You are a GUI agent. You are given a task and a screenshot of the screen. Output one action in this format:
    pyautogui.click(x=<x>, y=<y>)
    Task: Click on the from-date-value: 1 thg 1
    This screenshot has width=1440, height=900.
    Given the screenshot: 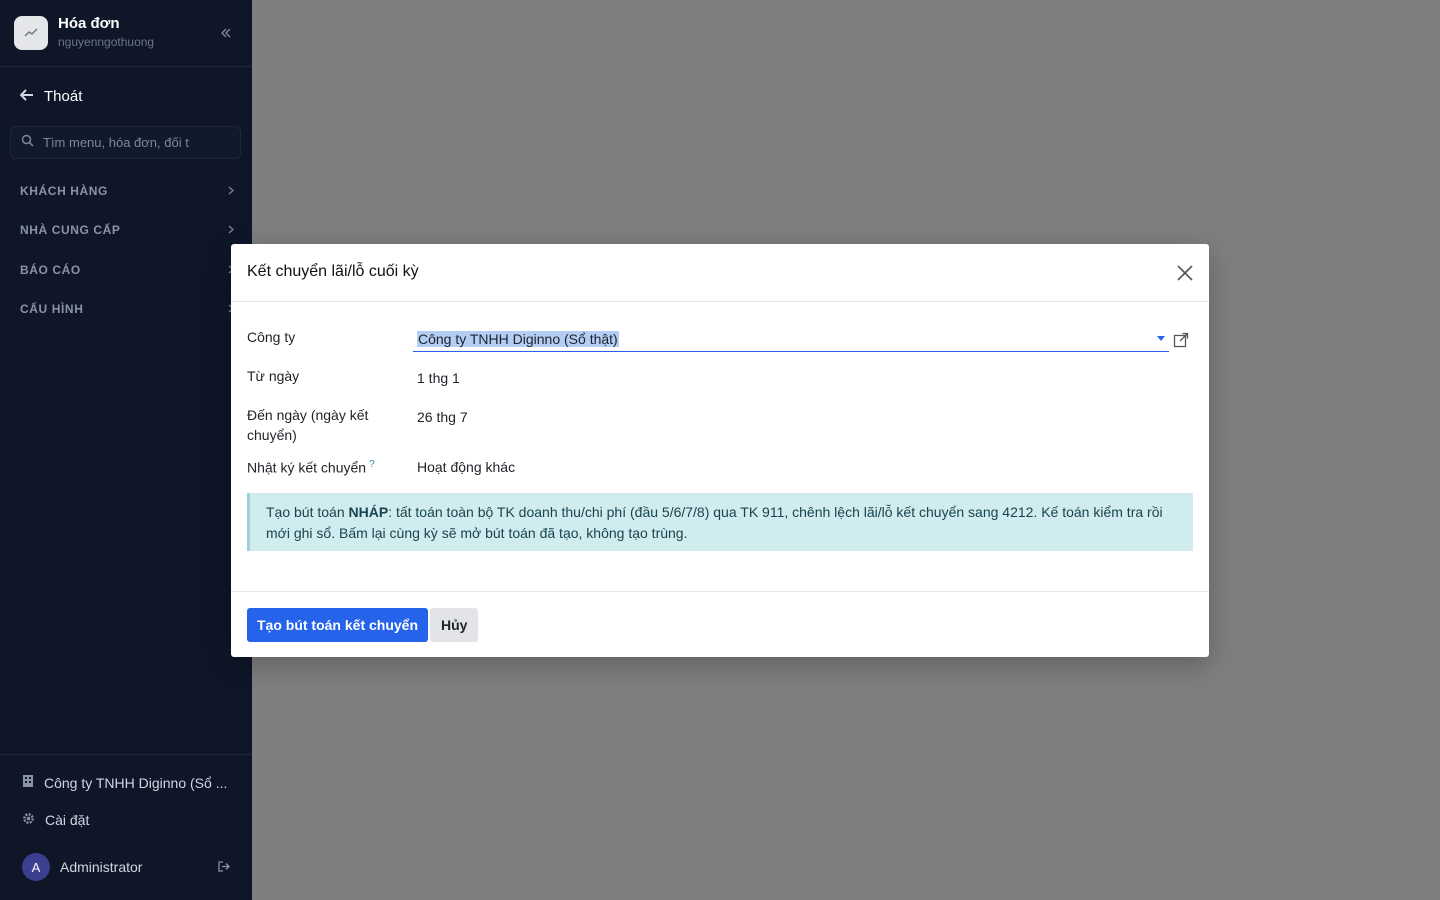 What is the action you would take?
    pyautogui.click(x=438, y=378)
    